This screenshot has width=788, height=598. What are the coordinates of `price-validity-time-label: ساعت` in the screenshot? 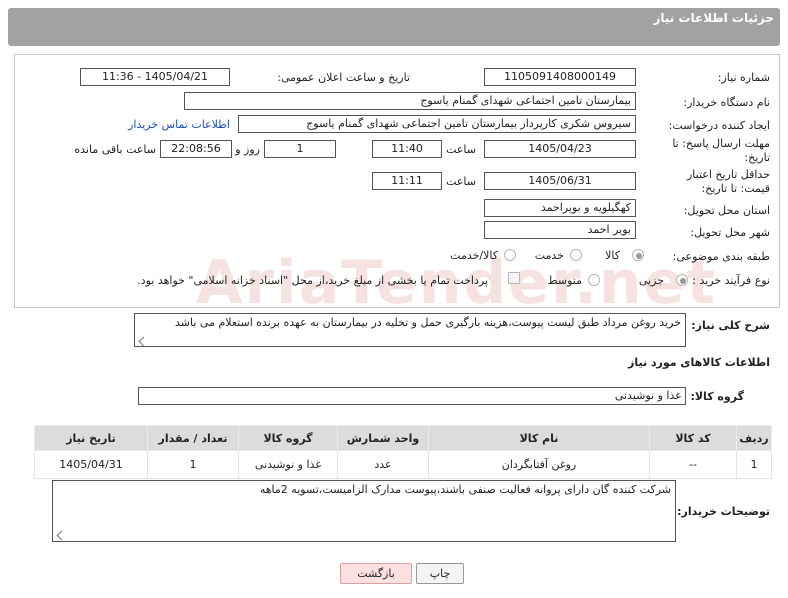 It's located at (461, 181).